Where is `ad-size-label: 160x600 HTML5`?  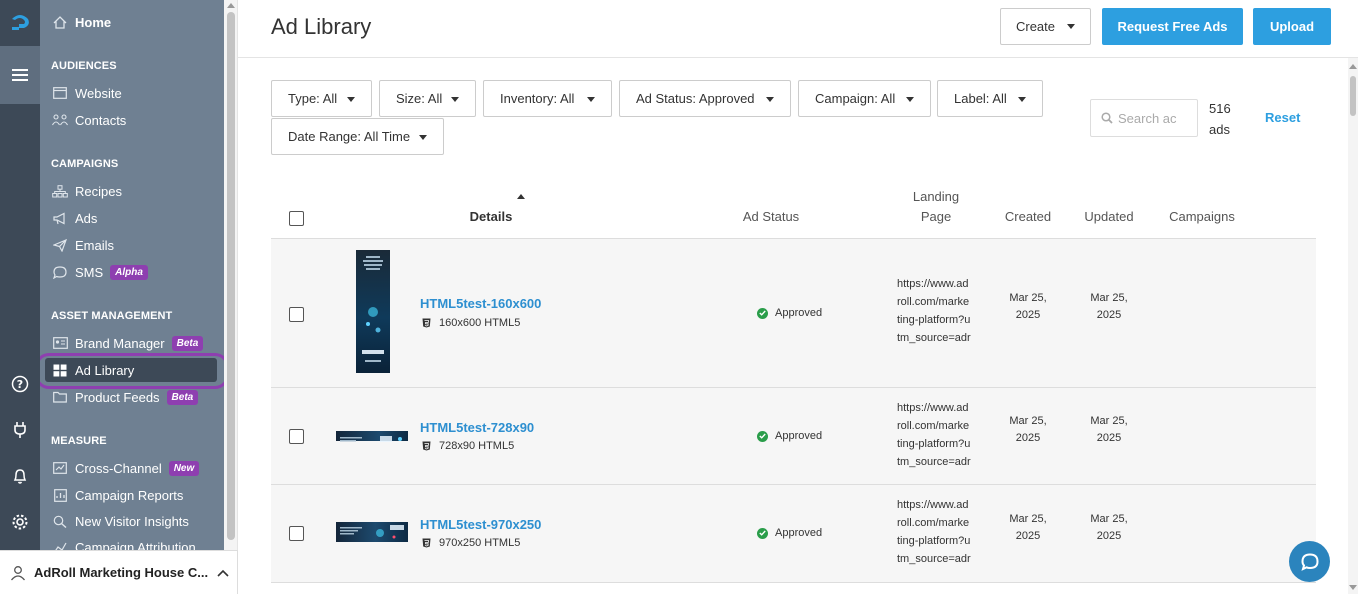 ad-size-label: 160x600 HTML5 is located at coordinates (480, 323).